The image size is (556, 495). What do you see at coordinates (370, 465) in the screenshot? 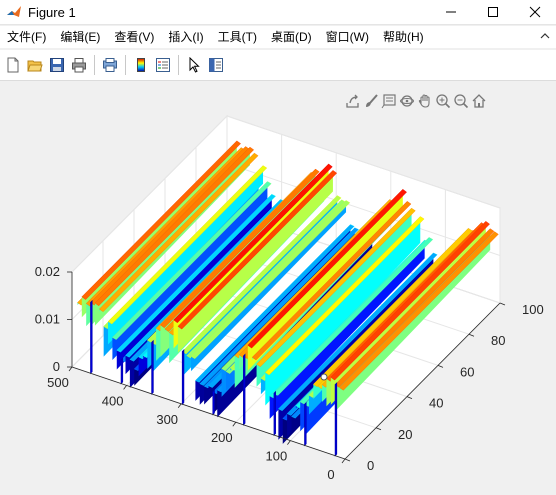
I see `y-tick-label: 0` at bounding box center [370, 465].